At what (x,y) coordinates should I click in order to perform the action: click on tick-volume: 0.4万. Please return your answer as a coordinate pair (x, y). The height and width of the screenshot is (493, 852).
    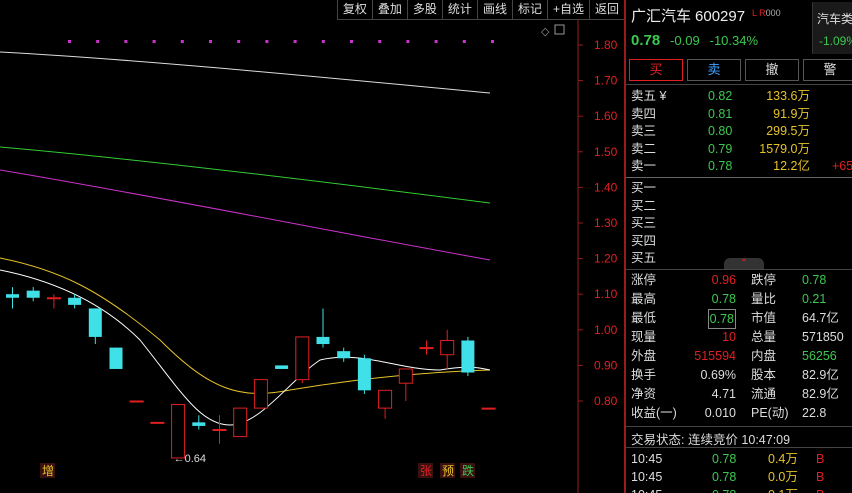
    Looking at the image, I should click on (783, 459).